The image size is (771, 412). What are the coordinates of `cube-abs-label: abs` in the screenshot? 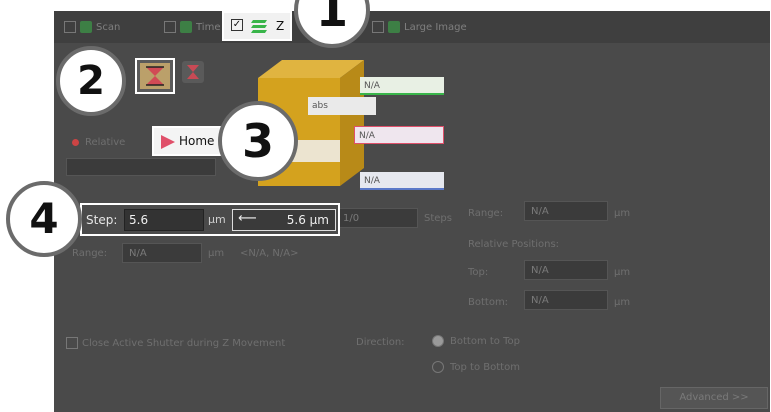 It's located at (320, 106).